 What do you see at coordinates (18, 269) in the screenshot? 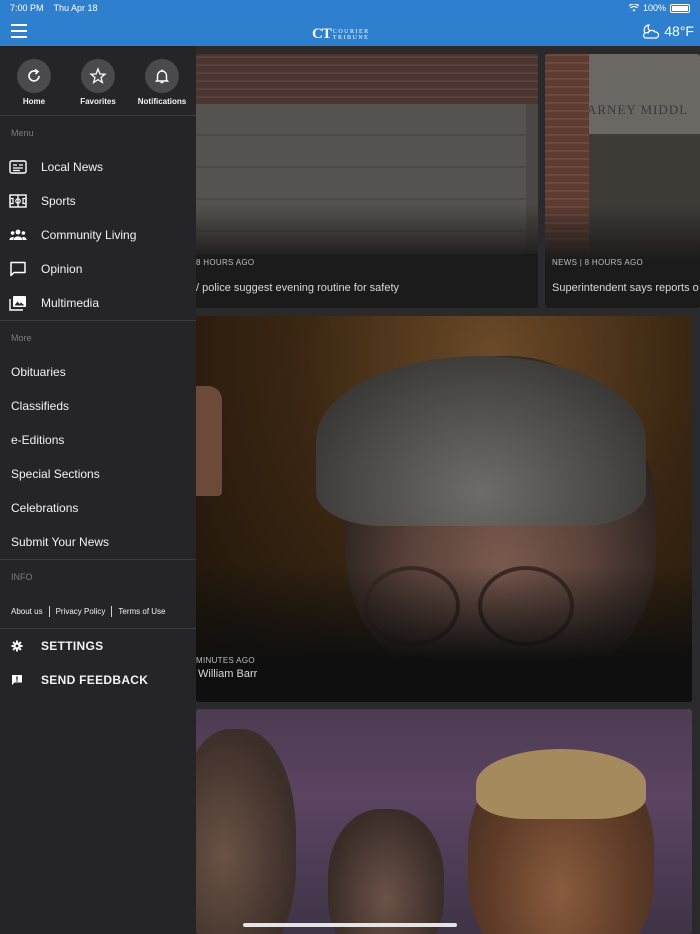
I see `speech-bubble-icon` at bounding box center [18, 269].